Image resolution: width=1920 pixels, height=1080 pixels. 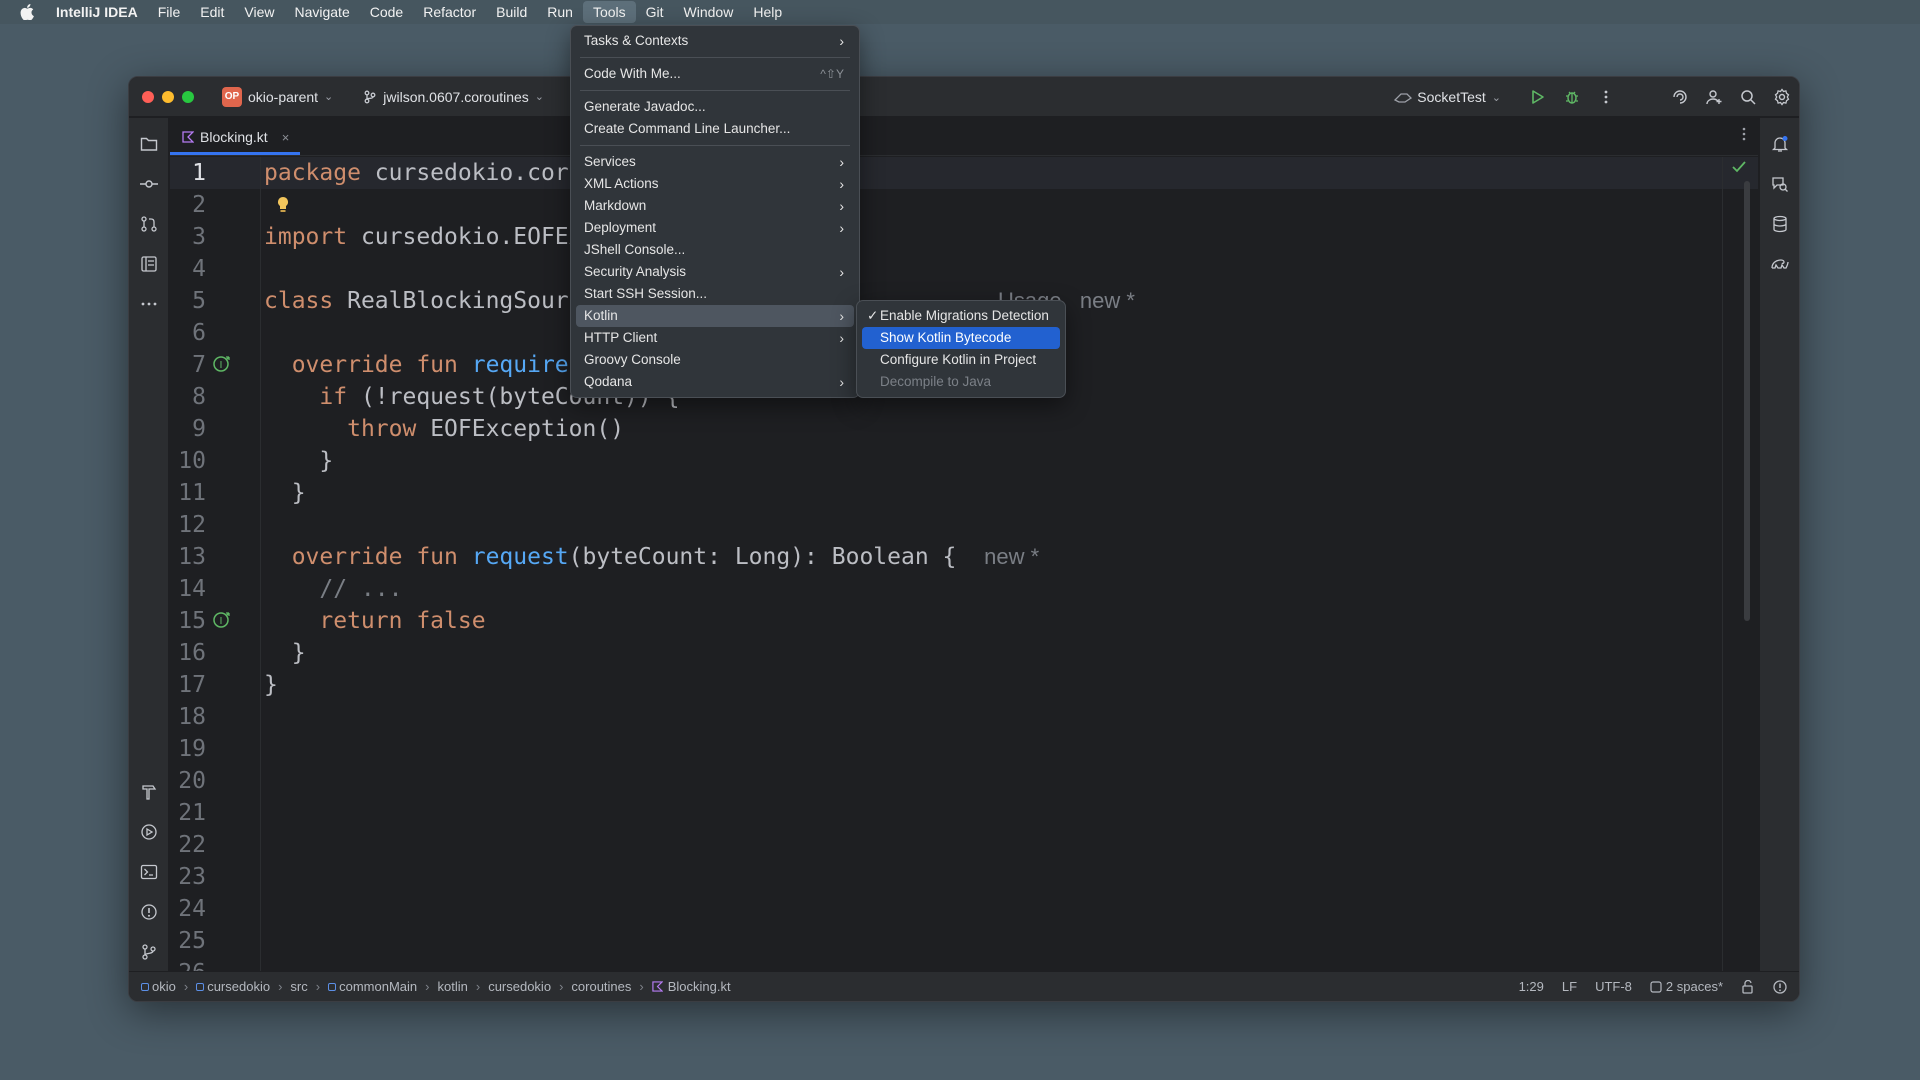 What do you see at coordinates (715, 41) in the screenshot?
I see `menu-item-tasks-contexts: Tasks & Contexts ›` at bounding box center [715, 41].